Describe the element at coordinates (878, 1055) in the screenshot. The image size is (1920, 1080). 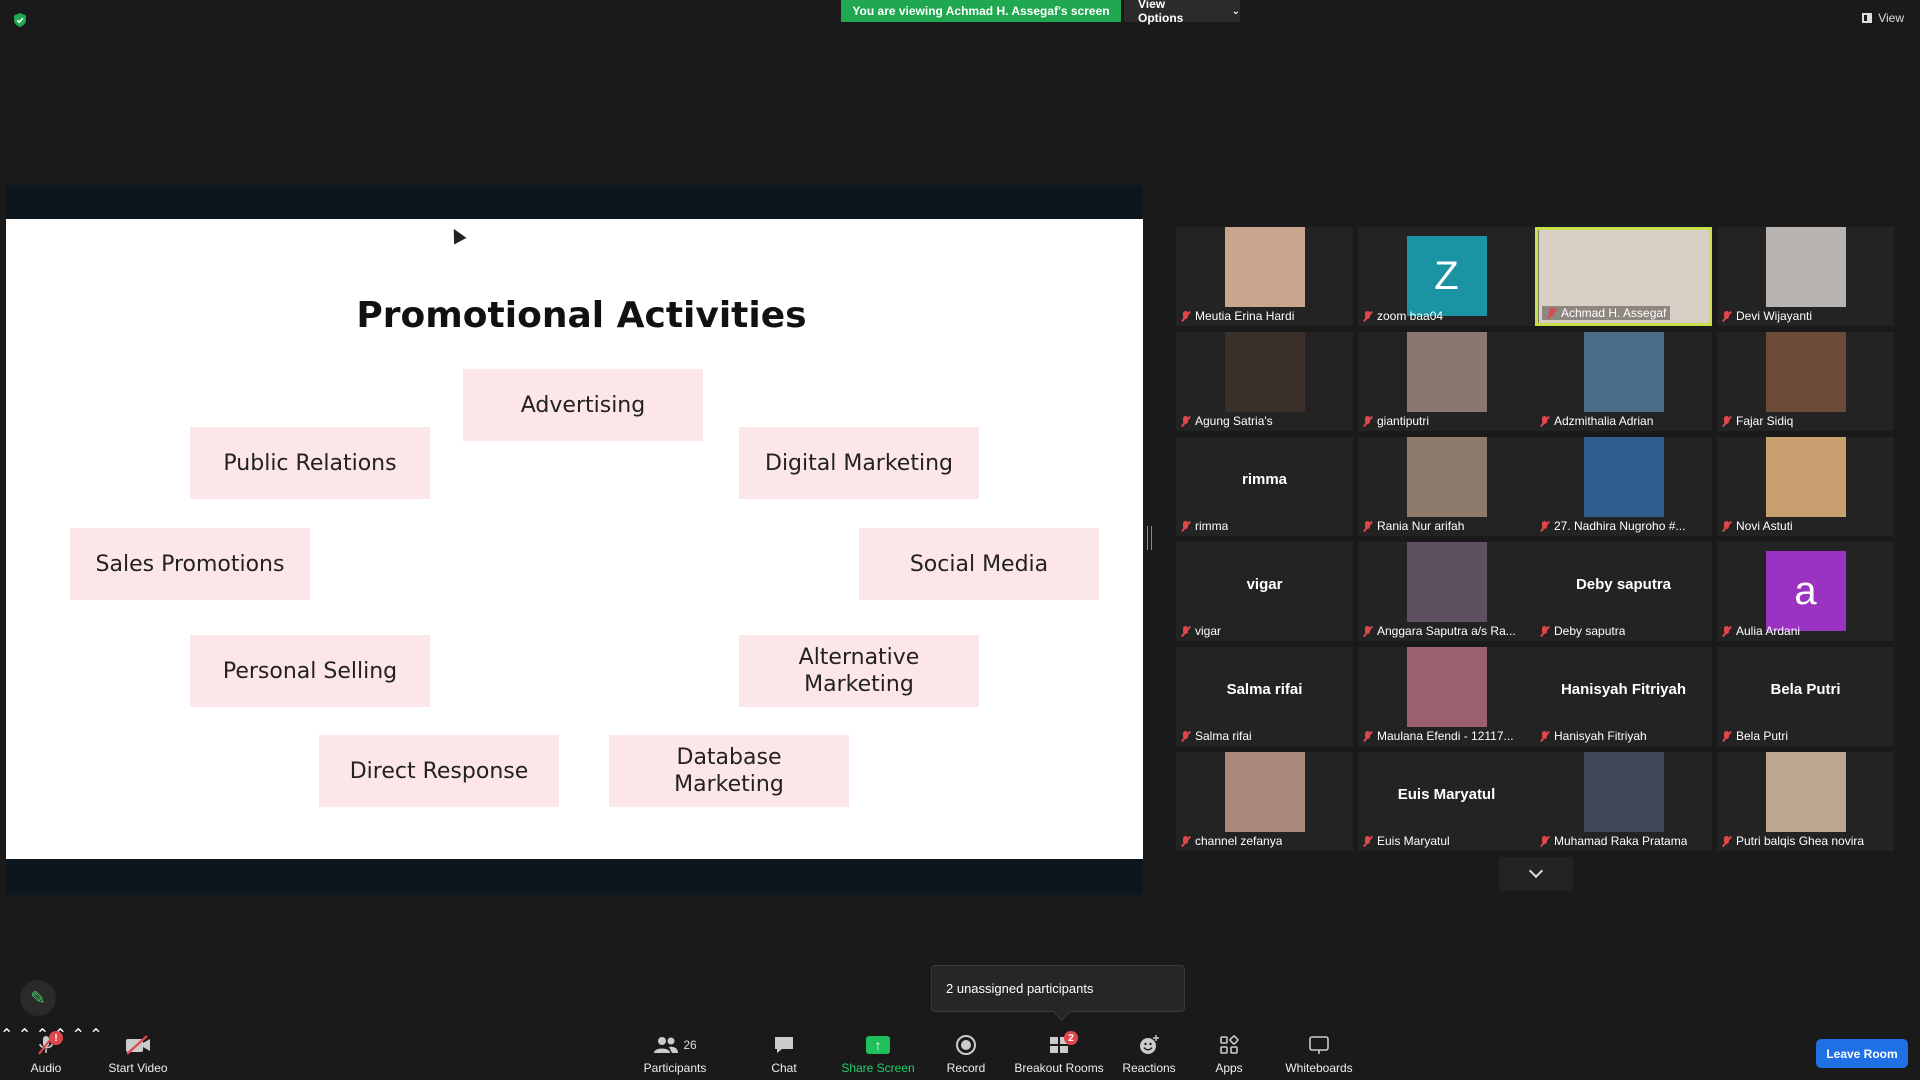
I see `share-screen-button: ↑ Share Screen` at that location.